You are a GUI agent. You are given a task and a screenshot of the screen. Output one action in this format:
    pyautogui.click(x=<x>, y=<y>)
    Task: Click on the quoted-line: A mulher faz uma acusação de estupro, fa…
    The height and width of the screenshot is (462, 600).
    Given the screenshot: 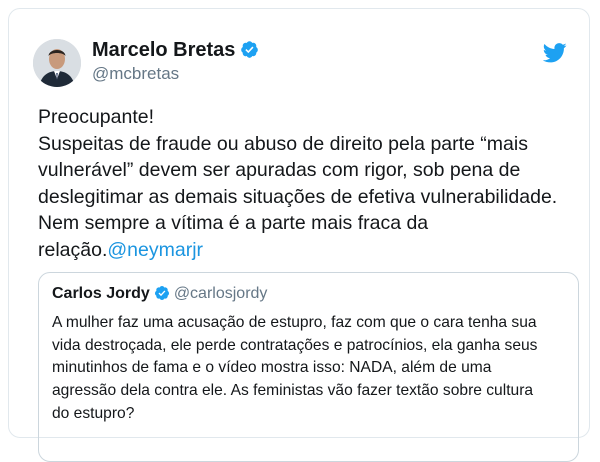 What is the action you would take?
    pyautogui.click(x=294, y=322)
    